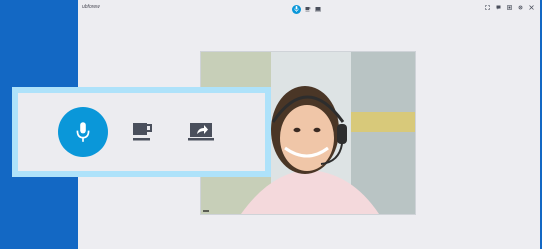 The image size is (542, 249). What do you see at coordinates (206, 211) in the screenshot?
I see `caller-label` at bounding box center [206, 211].